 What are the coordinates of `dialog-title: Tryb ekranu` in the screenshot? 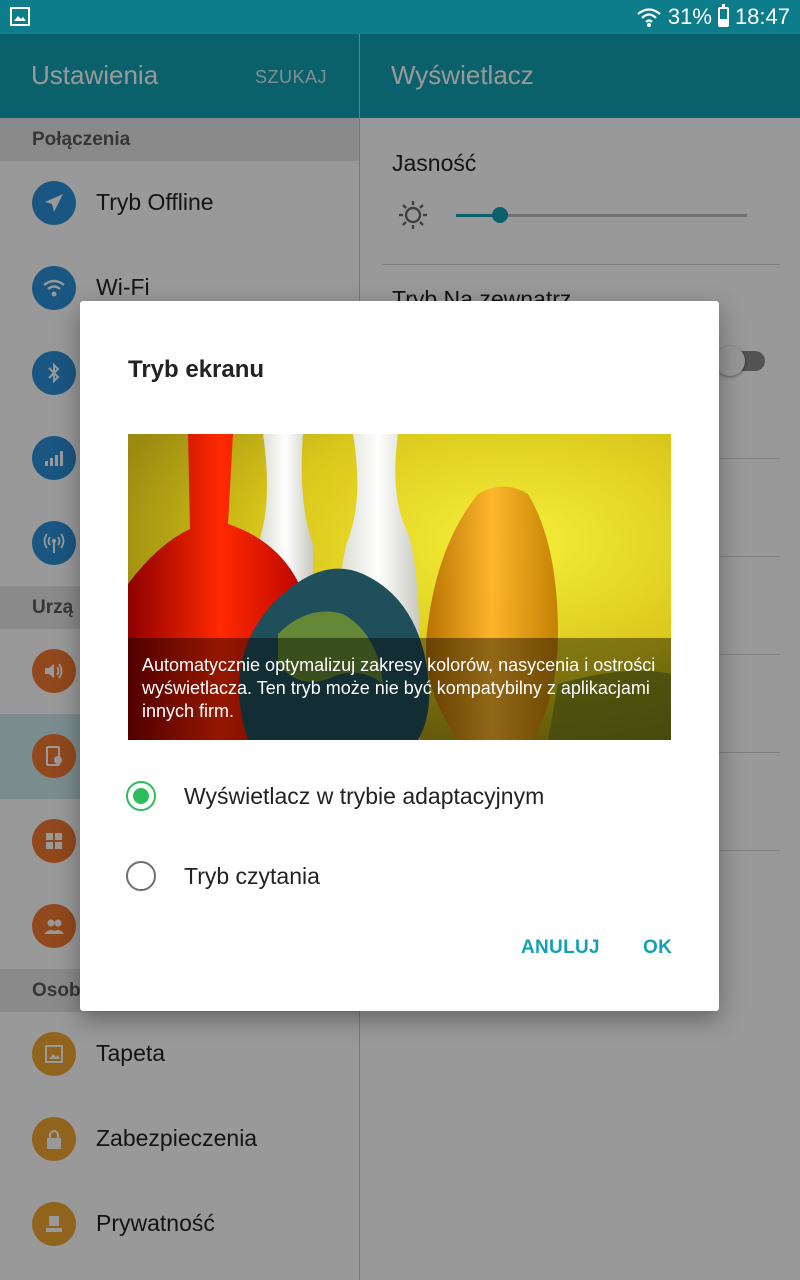 It's located at (196, 369).